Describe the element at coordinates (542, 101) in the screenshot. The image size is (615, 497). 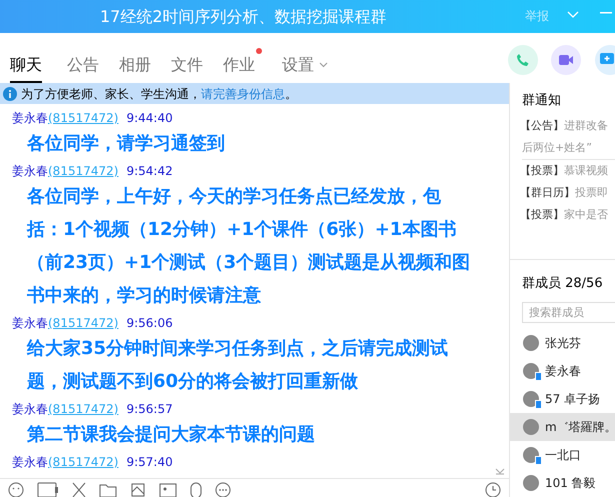
I see `group-notice-title: 群通知` at that location.